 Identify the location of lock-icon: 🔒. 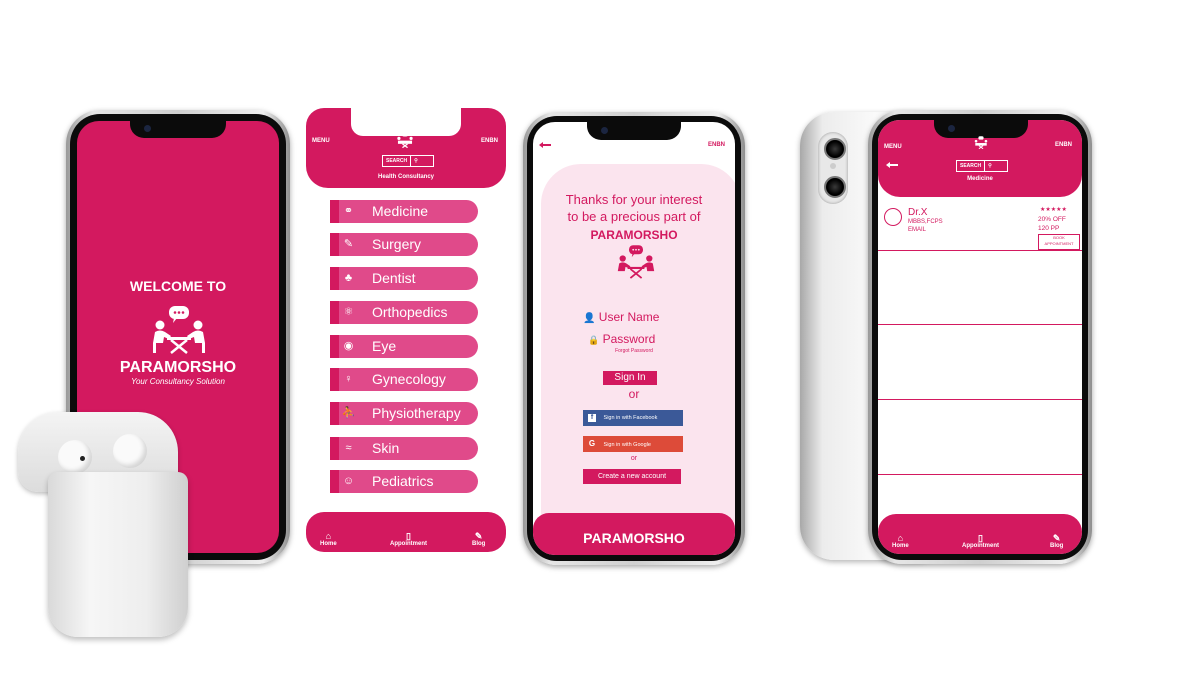
(594, 340).